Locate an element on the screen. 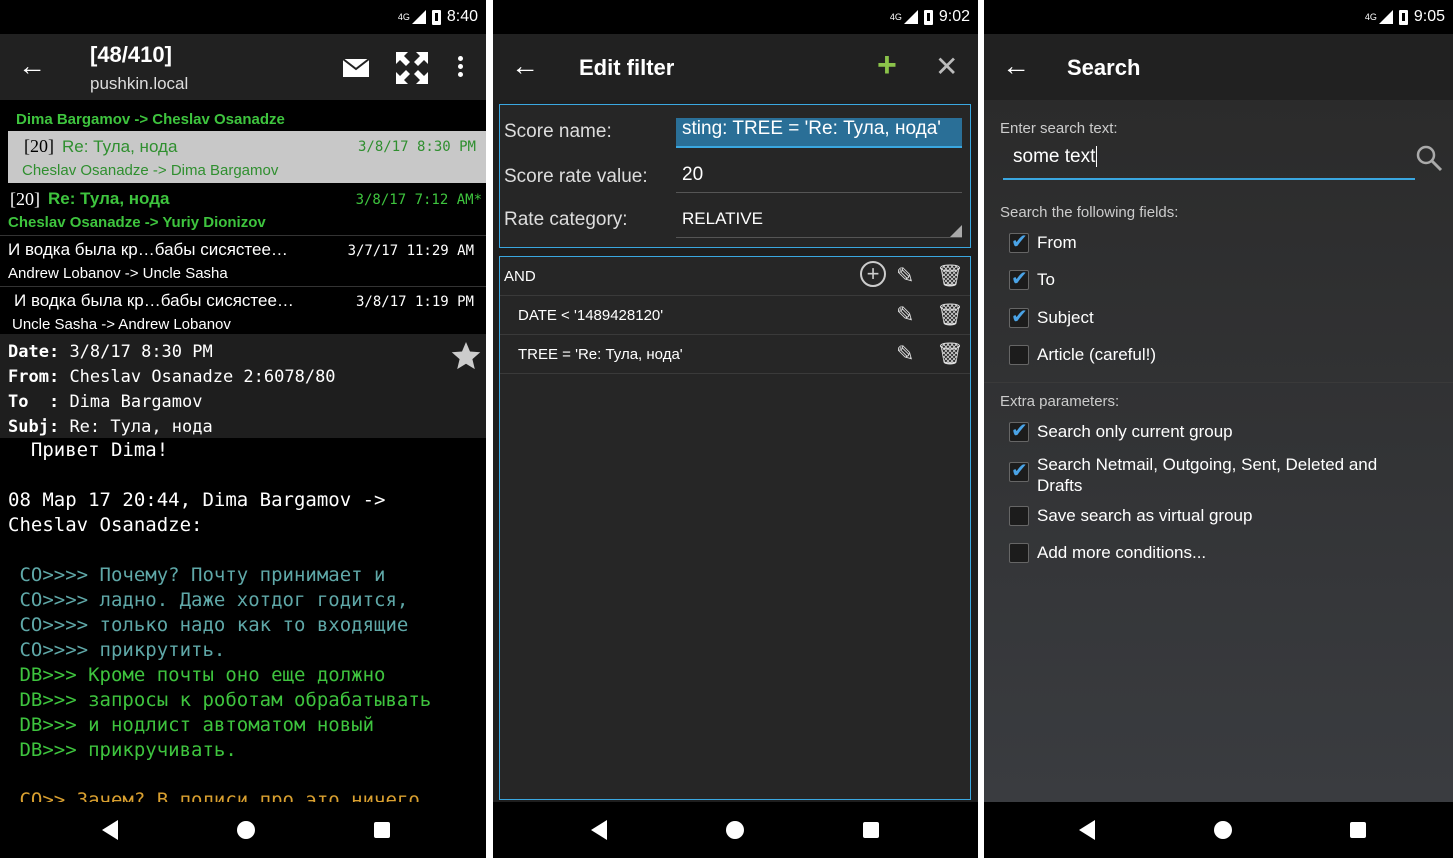  message-counter: [48/410] is located at coordinates (131, 54).